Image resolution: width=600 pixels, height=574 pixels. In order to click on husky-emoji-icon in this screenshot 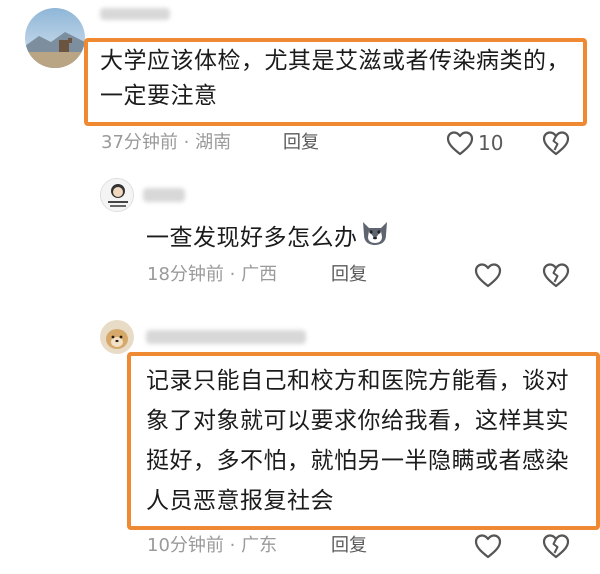, I will do `click(374, 233)`.